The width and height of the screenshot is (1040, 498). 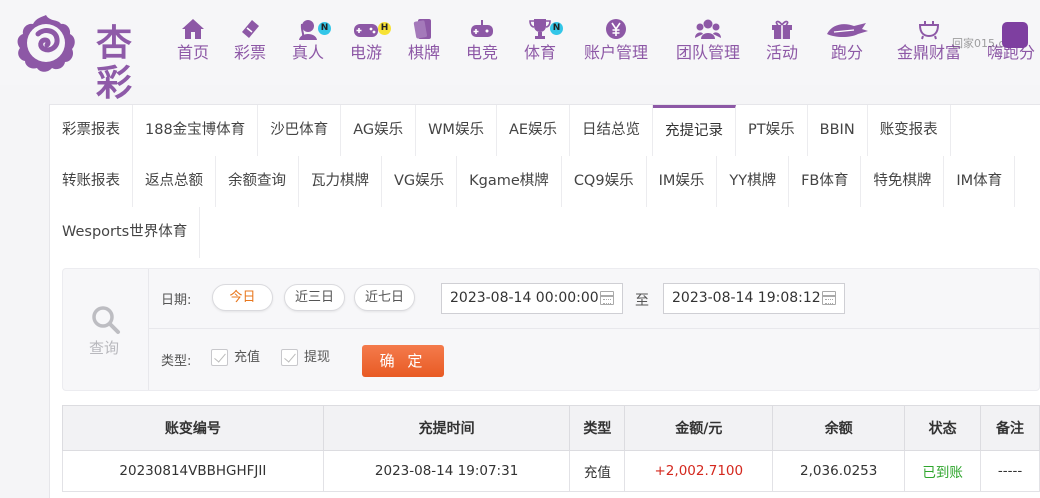 What do you see at coordinates (176, 361) in the screenshot?
I see `type-label: 类型:` at bounding box center [176, 361].